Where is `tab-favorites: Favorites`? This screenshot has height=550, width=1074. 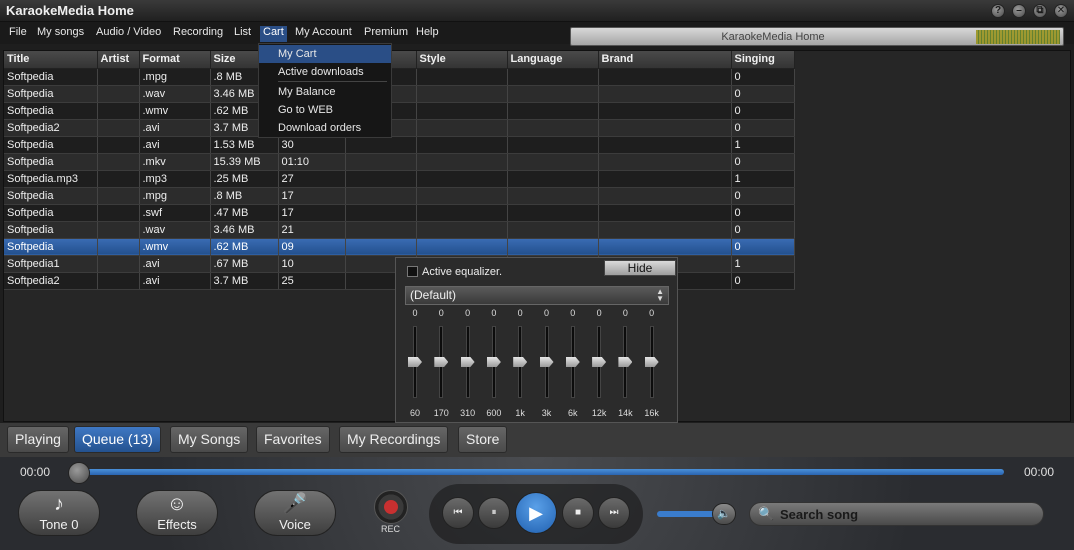
tab-favorites: Favorites is located at coordinates (293, 439).